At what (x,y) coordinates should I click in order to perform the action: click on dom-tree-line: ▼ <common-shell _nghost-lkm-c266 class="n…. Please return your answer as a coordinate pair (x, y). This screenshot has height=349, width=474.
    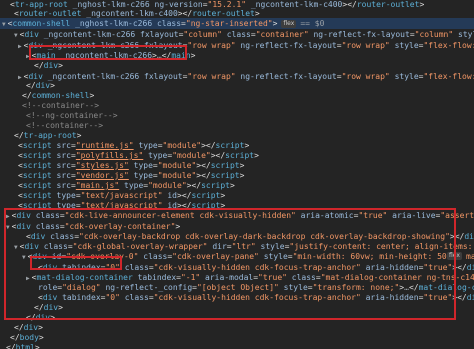
    Looking at the image, I should click on (237, 23).